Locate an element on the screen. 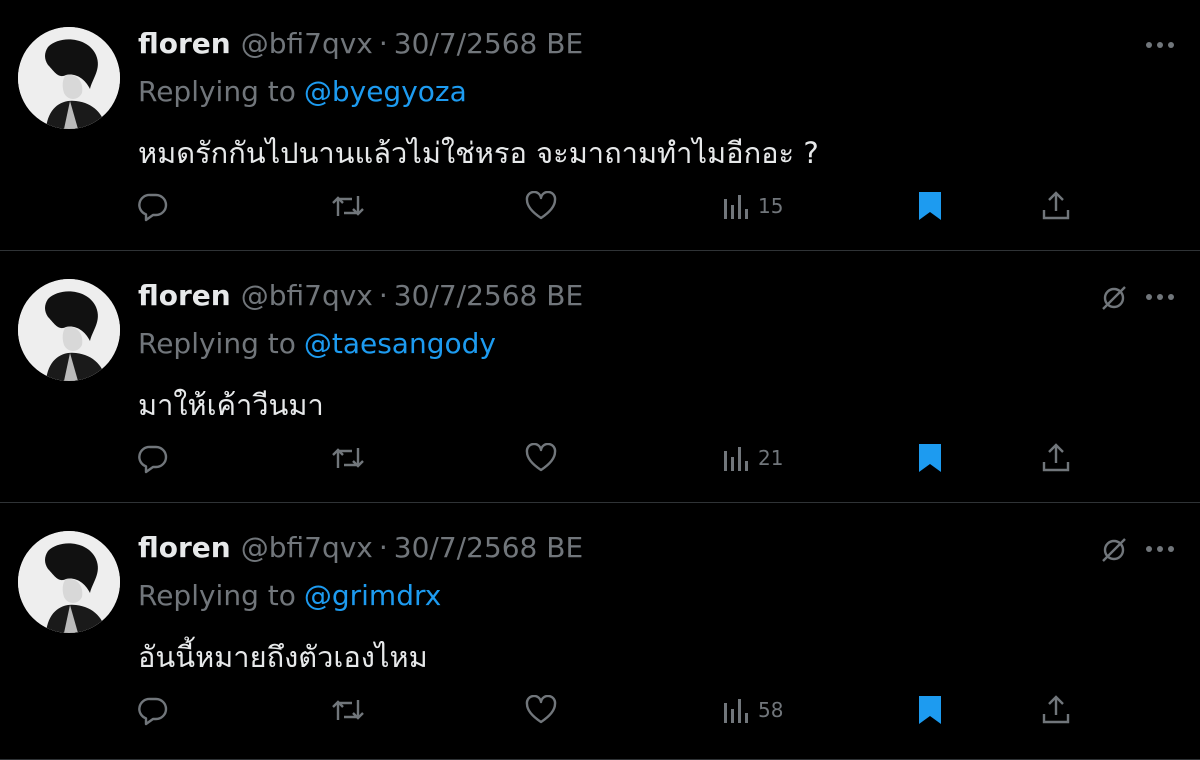  mention-link: @grimdrx is located at coordinates (372, 595).